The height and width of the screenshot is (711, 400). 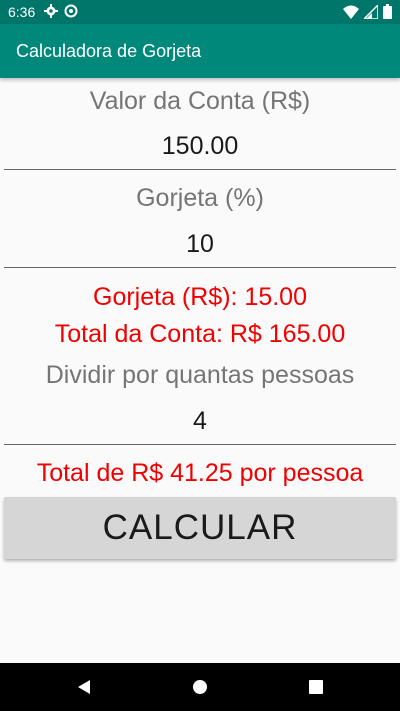 I want to click on home-icon, so click(x=200, y=687).